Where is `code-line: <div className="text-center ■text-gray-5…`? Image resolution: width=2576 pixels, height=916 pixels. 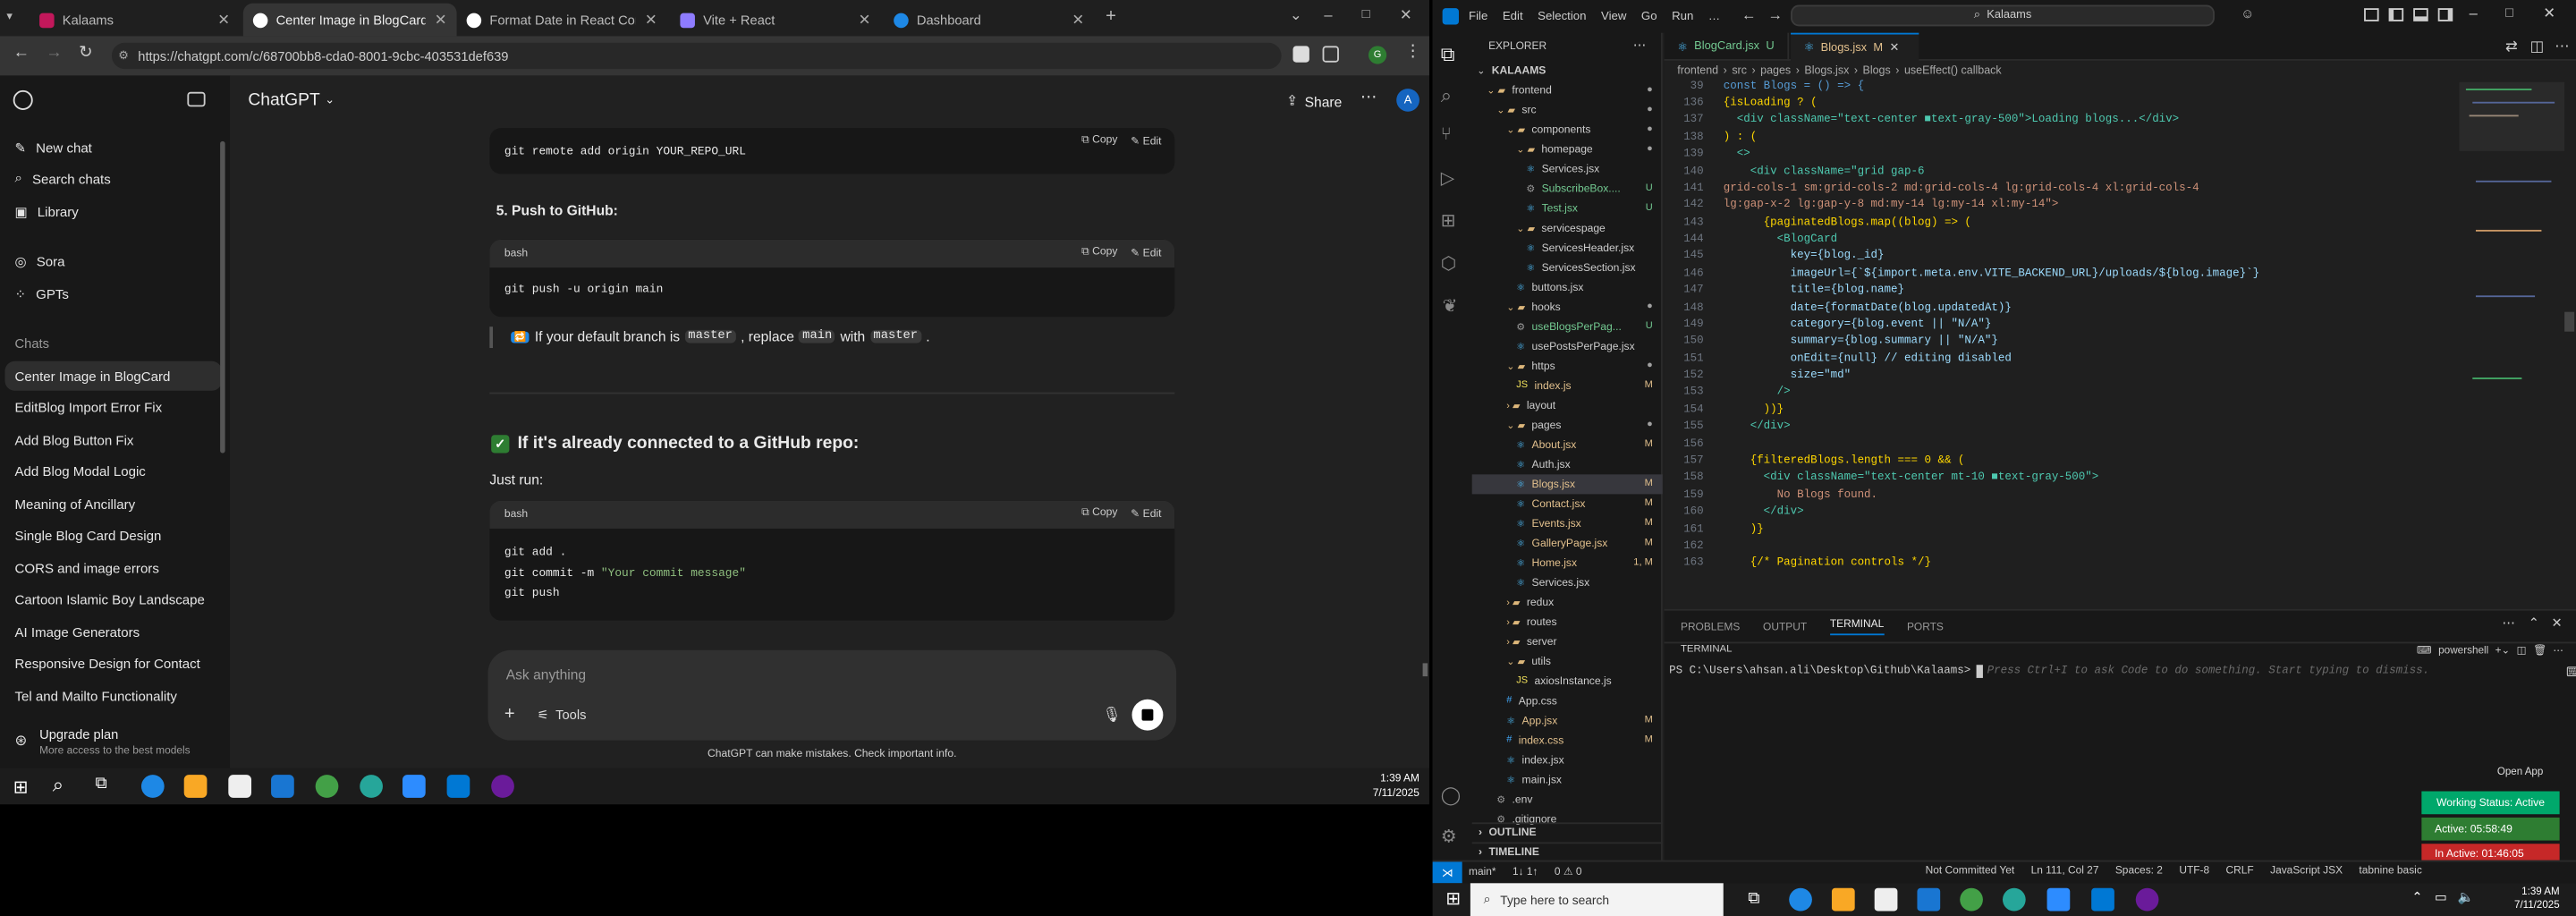
code-line: <div className="text-center ■text-gray-5… is located at coordinates (1951, 120).